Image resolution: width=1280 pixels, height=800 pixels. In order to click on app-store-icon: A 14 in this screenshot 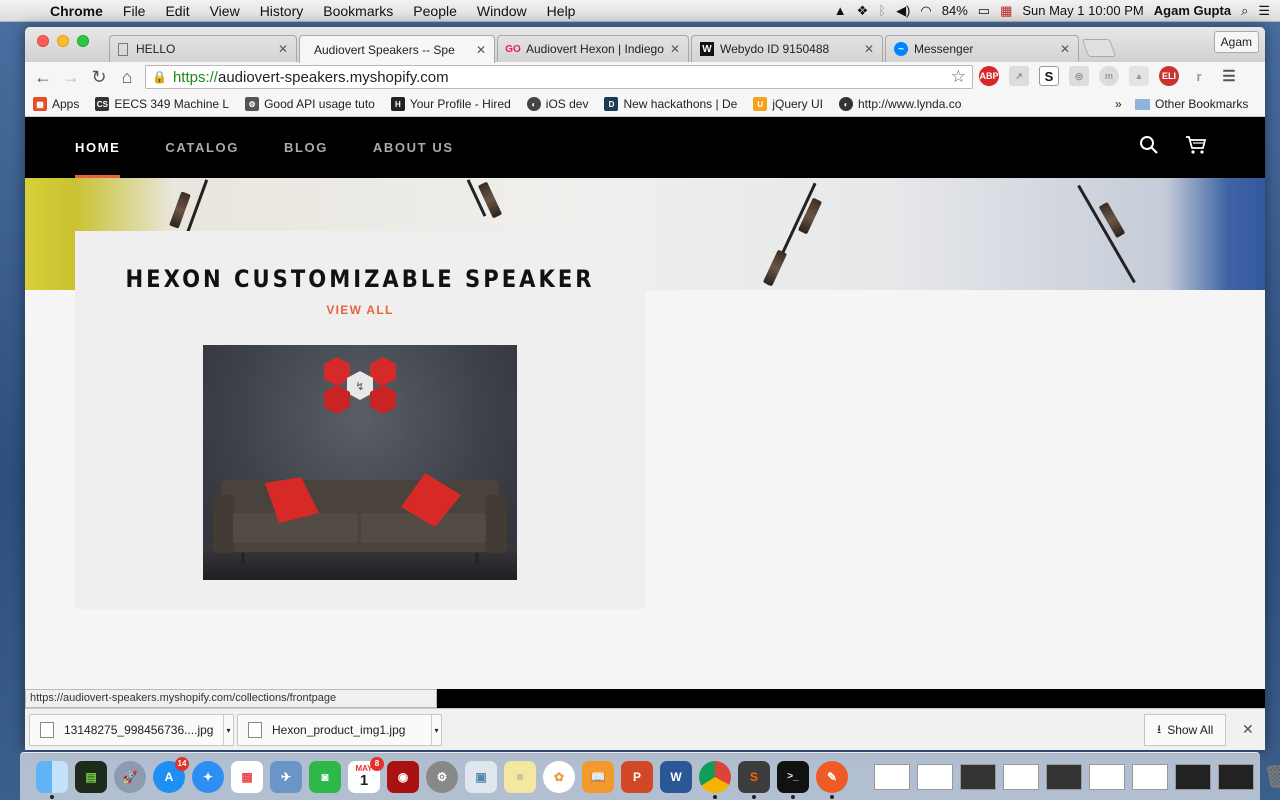, I will do `click(171, 774)`.